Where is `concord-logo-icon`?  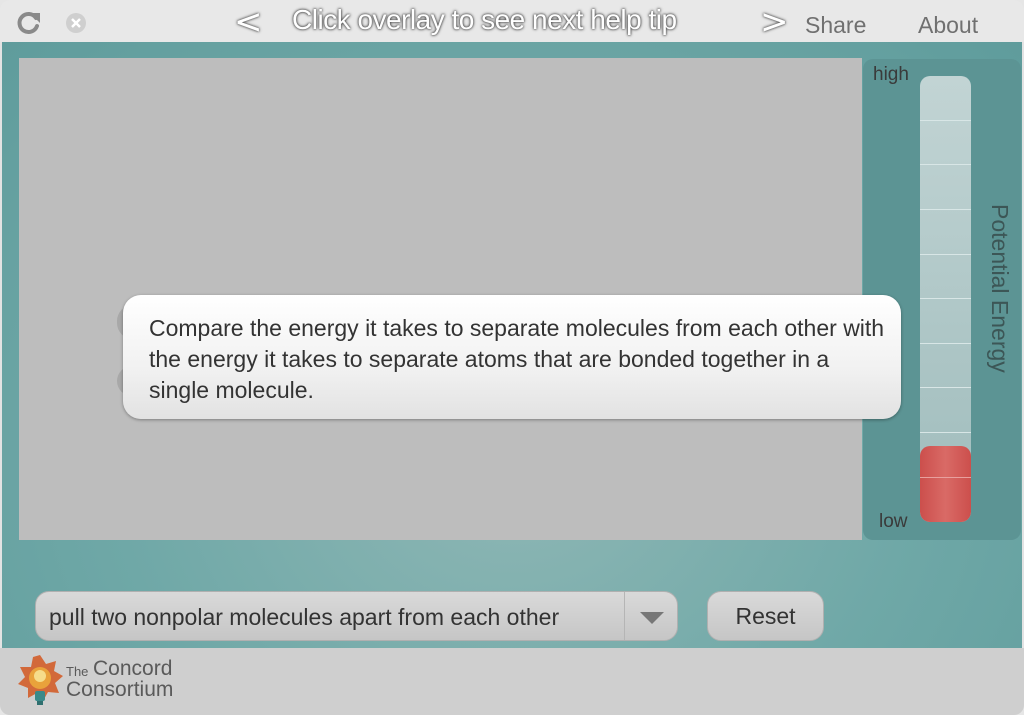 concord-logo-icon is located at coordinates (40, 680).